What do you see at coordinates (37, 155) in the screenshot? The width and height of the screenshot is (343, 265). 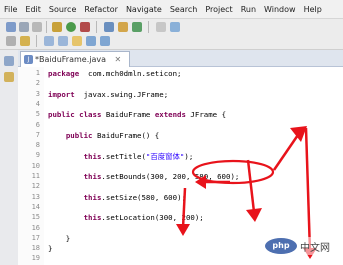 I see `line-number: 9` at bounding box center [37, 155].